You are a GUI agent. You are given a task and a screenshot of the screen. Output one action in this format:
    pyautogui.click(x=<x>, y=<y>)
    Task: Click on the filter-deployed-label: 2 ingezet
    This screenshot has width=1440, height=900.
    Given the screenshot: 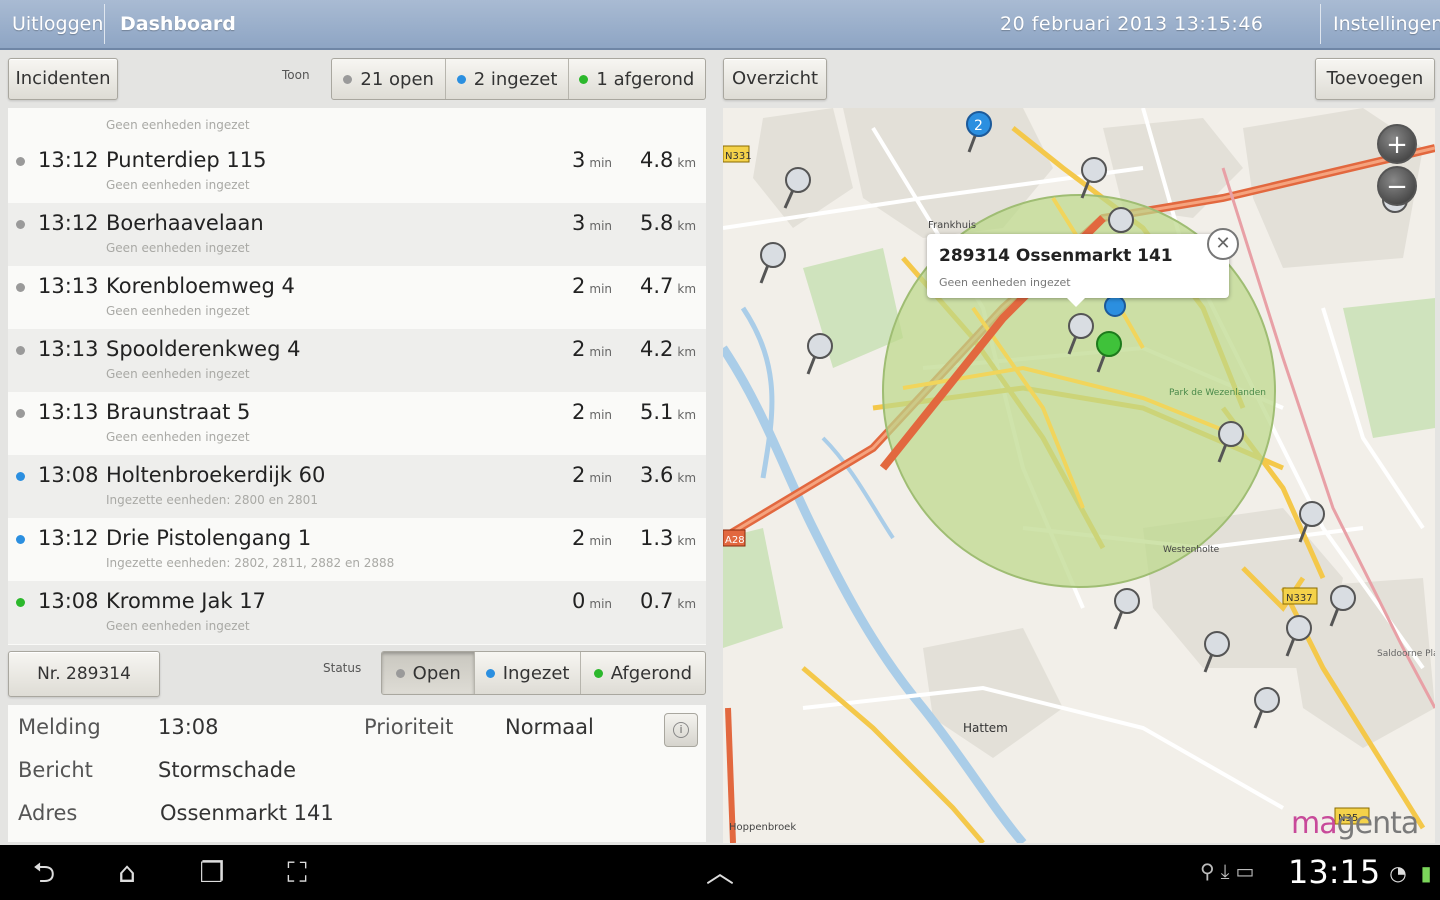 What is the action you would take?
    pyautogui.click(x=515, y=79)
    